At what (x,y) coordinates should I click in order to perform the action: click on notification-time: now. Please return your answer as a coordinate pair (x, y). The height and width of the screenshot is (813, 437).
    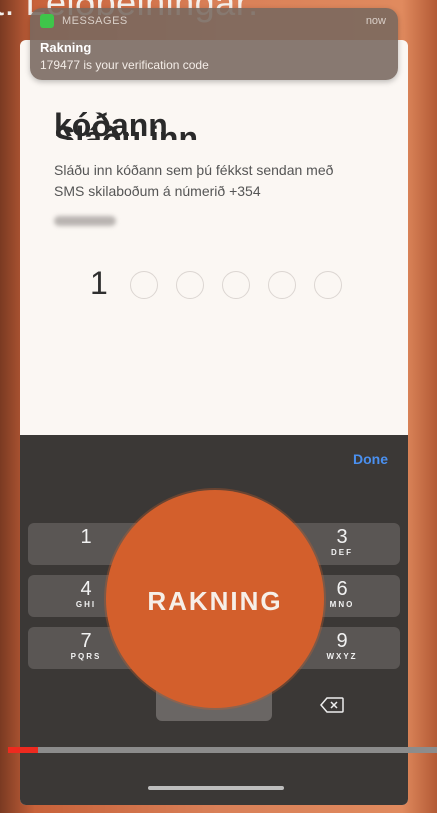
    Looking at the image, I should click on (375, 21).